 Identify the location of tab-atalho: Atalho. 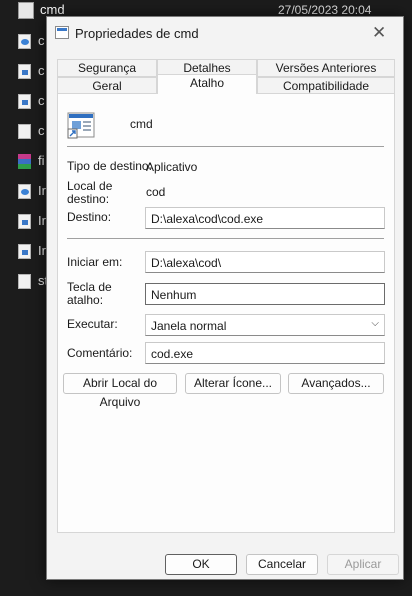
(207, 84).